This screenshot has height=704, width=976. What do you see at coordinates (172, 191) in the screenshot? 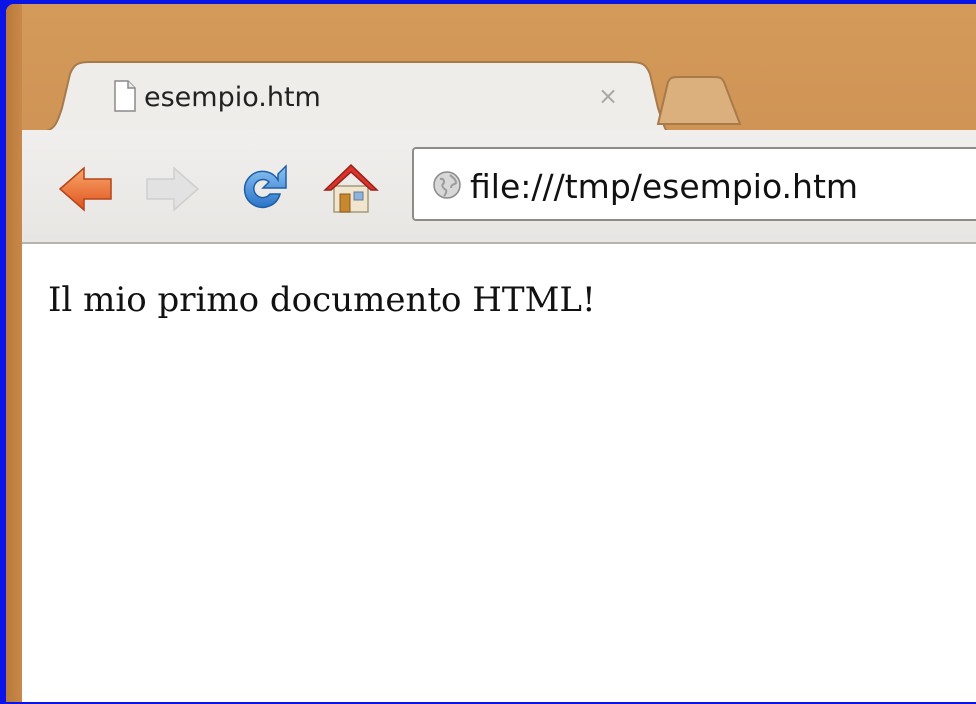
I see `forward-arrow-icon` at bounding box center [172, 191].